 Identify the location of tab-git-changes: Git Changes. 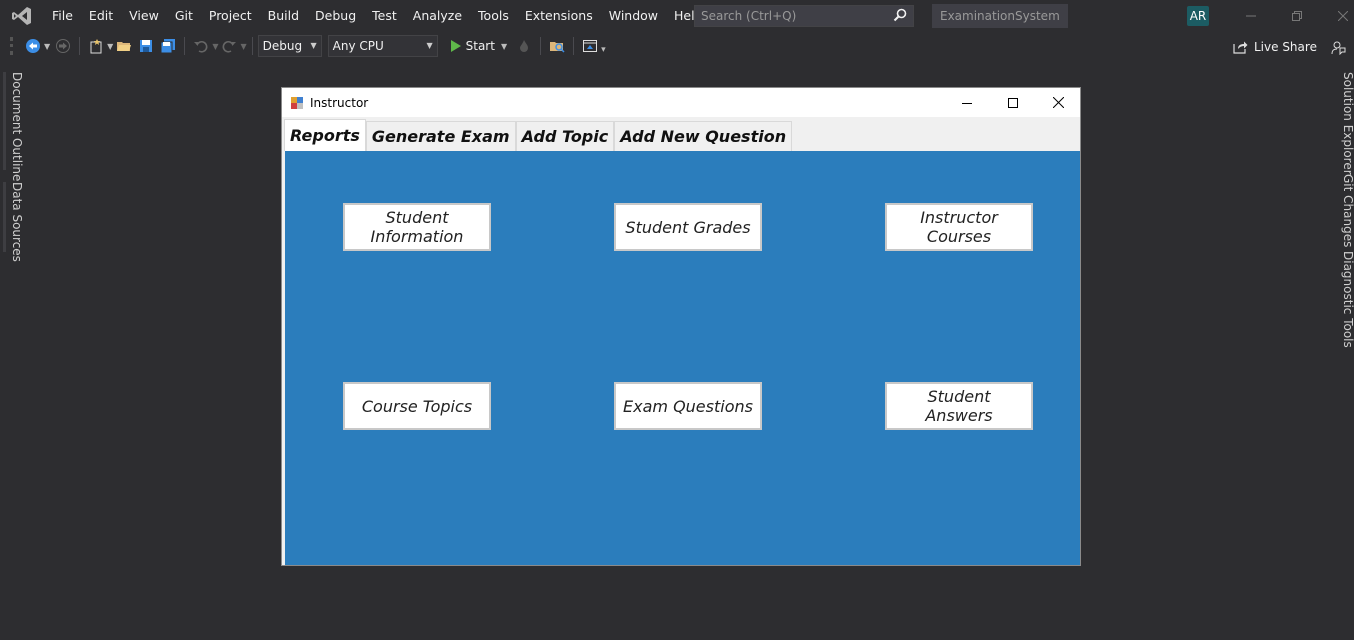
(1347, 210).